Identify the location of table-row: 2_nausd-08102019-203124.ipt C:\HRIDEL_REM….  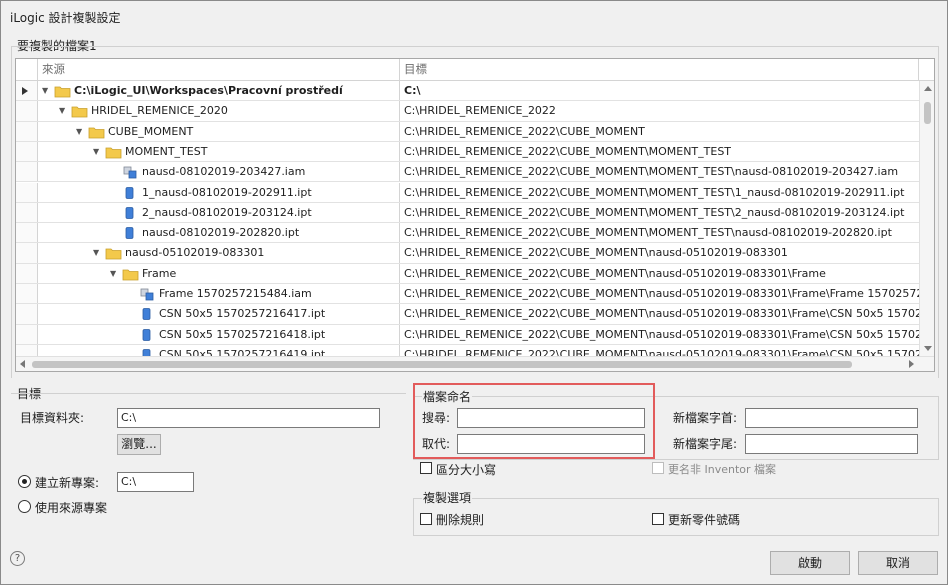
(467, 213).